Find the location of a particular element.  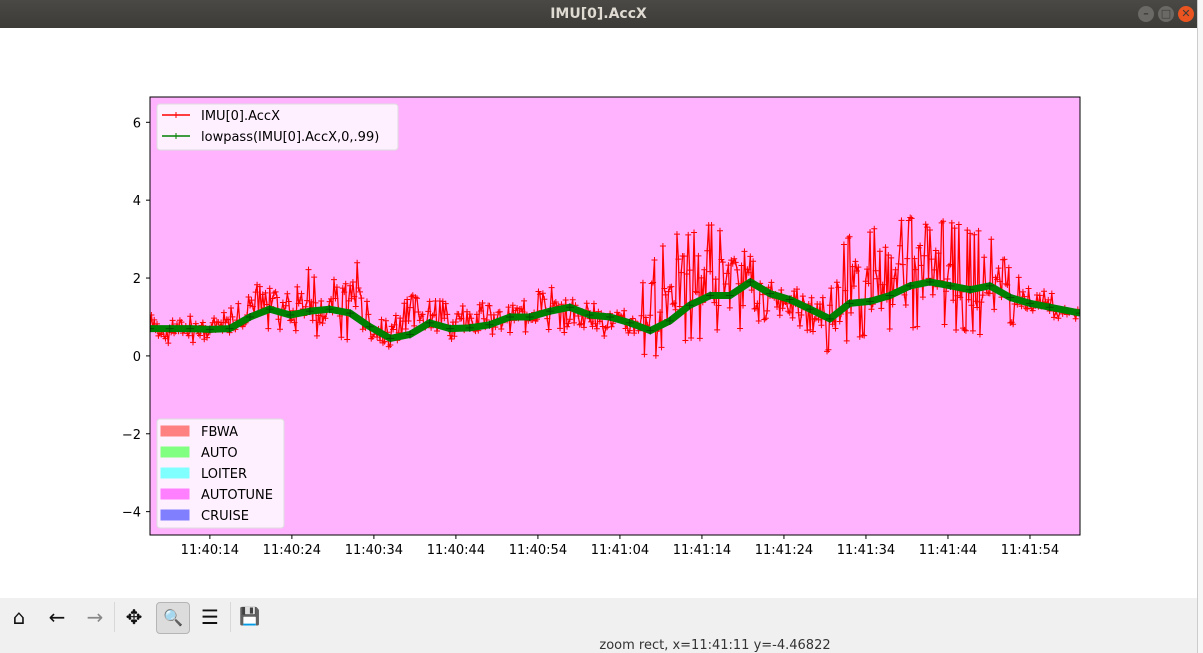

status-readout: zoom rect, x=11:41:11 y=-4.46822 is located at coordinates (715, 645).